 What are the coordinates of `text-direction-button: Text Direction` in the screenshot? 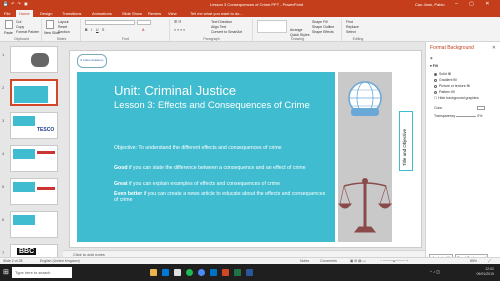 It's located at (221, 22).